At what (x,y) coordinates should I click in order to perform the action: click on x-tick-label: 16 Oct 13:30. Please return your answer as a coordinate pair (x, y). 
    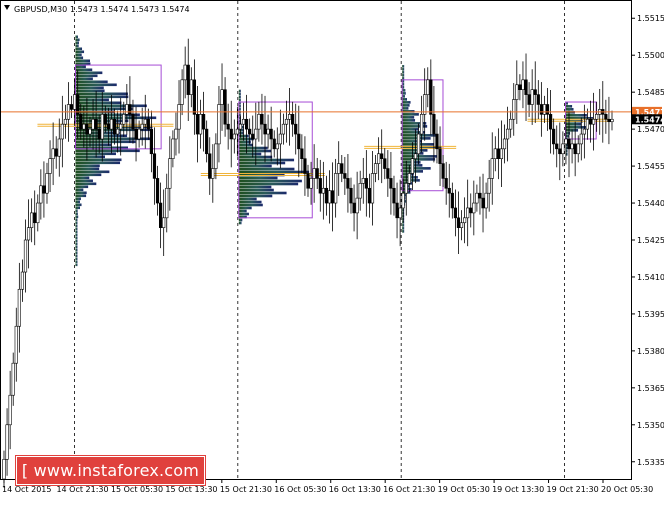
    Looking at the image, I should click on (355, 489).